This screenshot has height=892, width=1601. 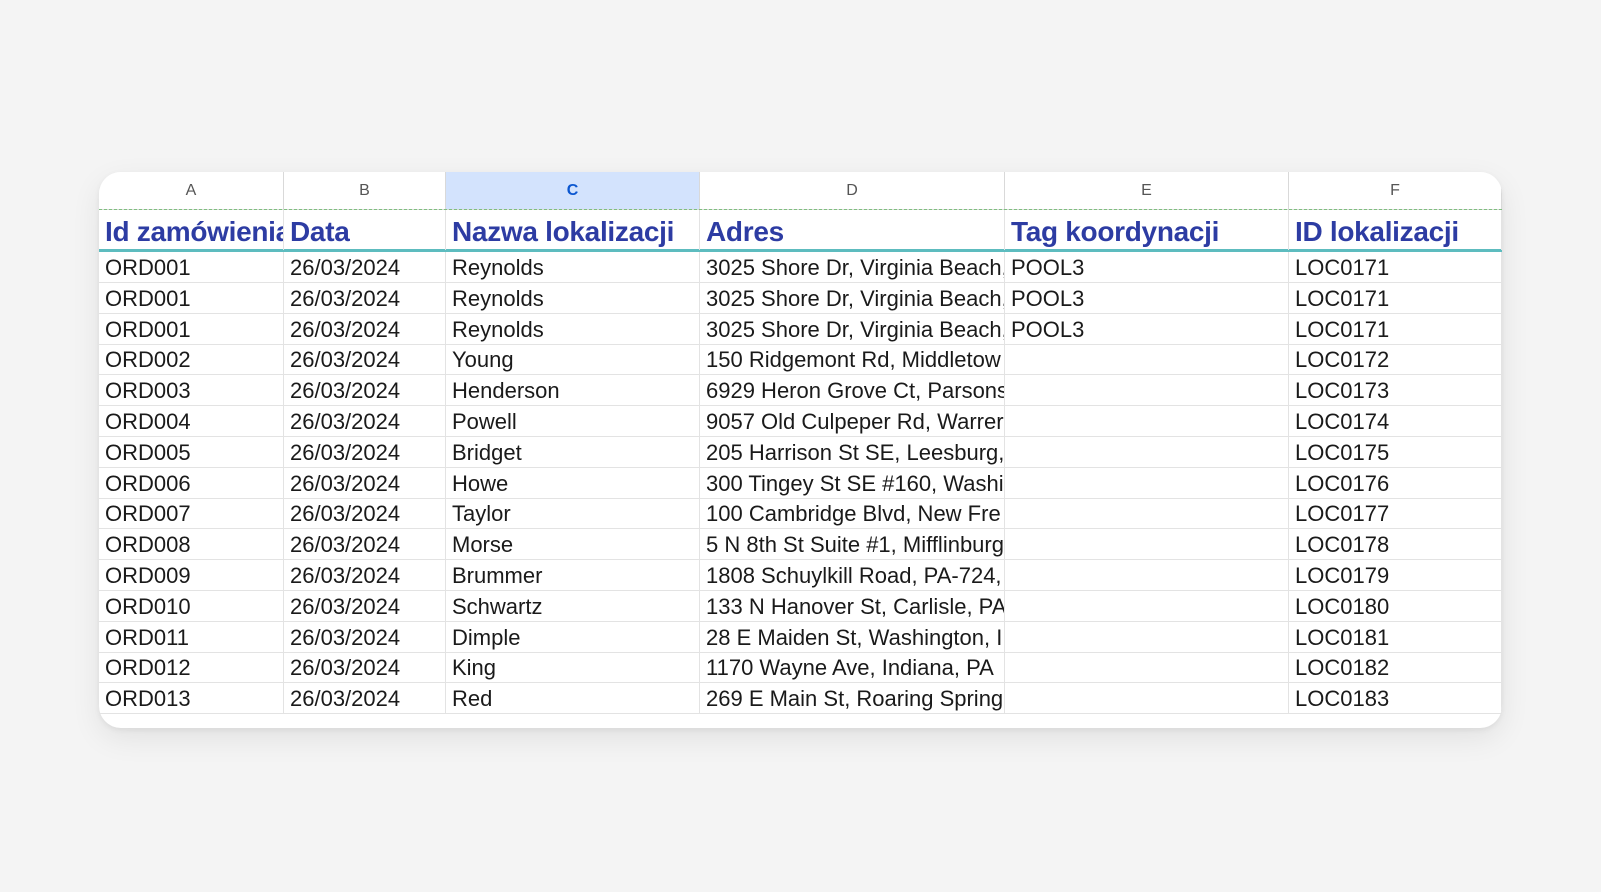 I want to click on table-cell: LOC0175, so click(x=1395, y=451).